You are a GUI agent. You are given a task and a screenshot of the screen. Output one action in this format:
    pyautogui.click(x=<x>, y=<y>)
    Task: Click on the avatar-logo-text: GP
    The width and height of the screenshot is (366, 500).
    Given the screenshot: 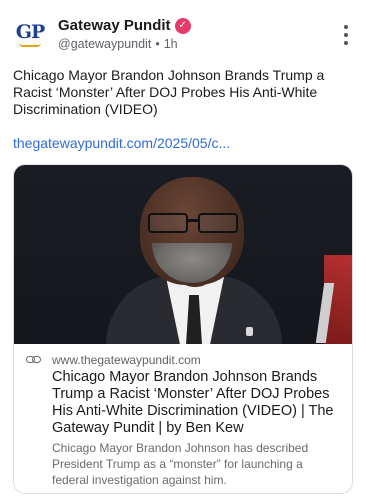 What is the action you would take?
    pyautogui.click(x=30, y=32)
    